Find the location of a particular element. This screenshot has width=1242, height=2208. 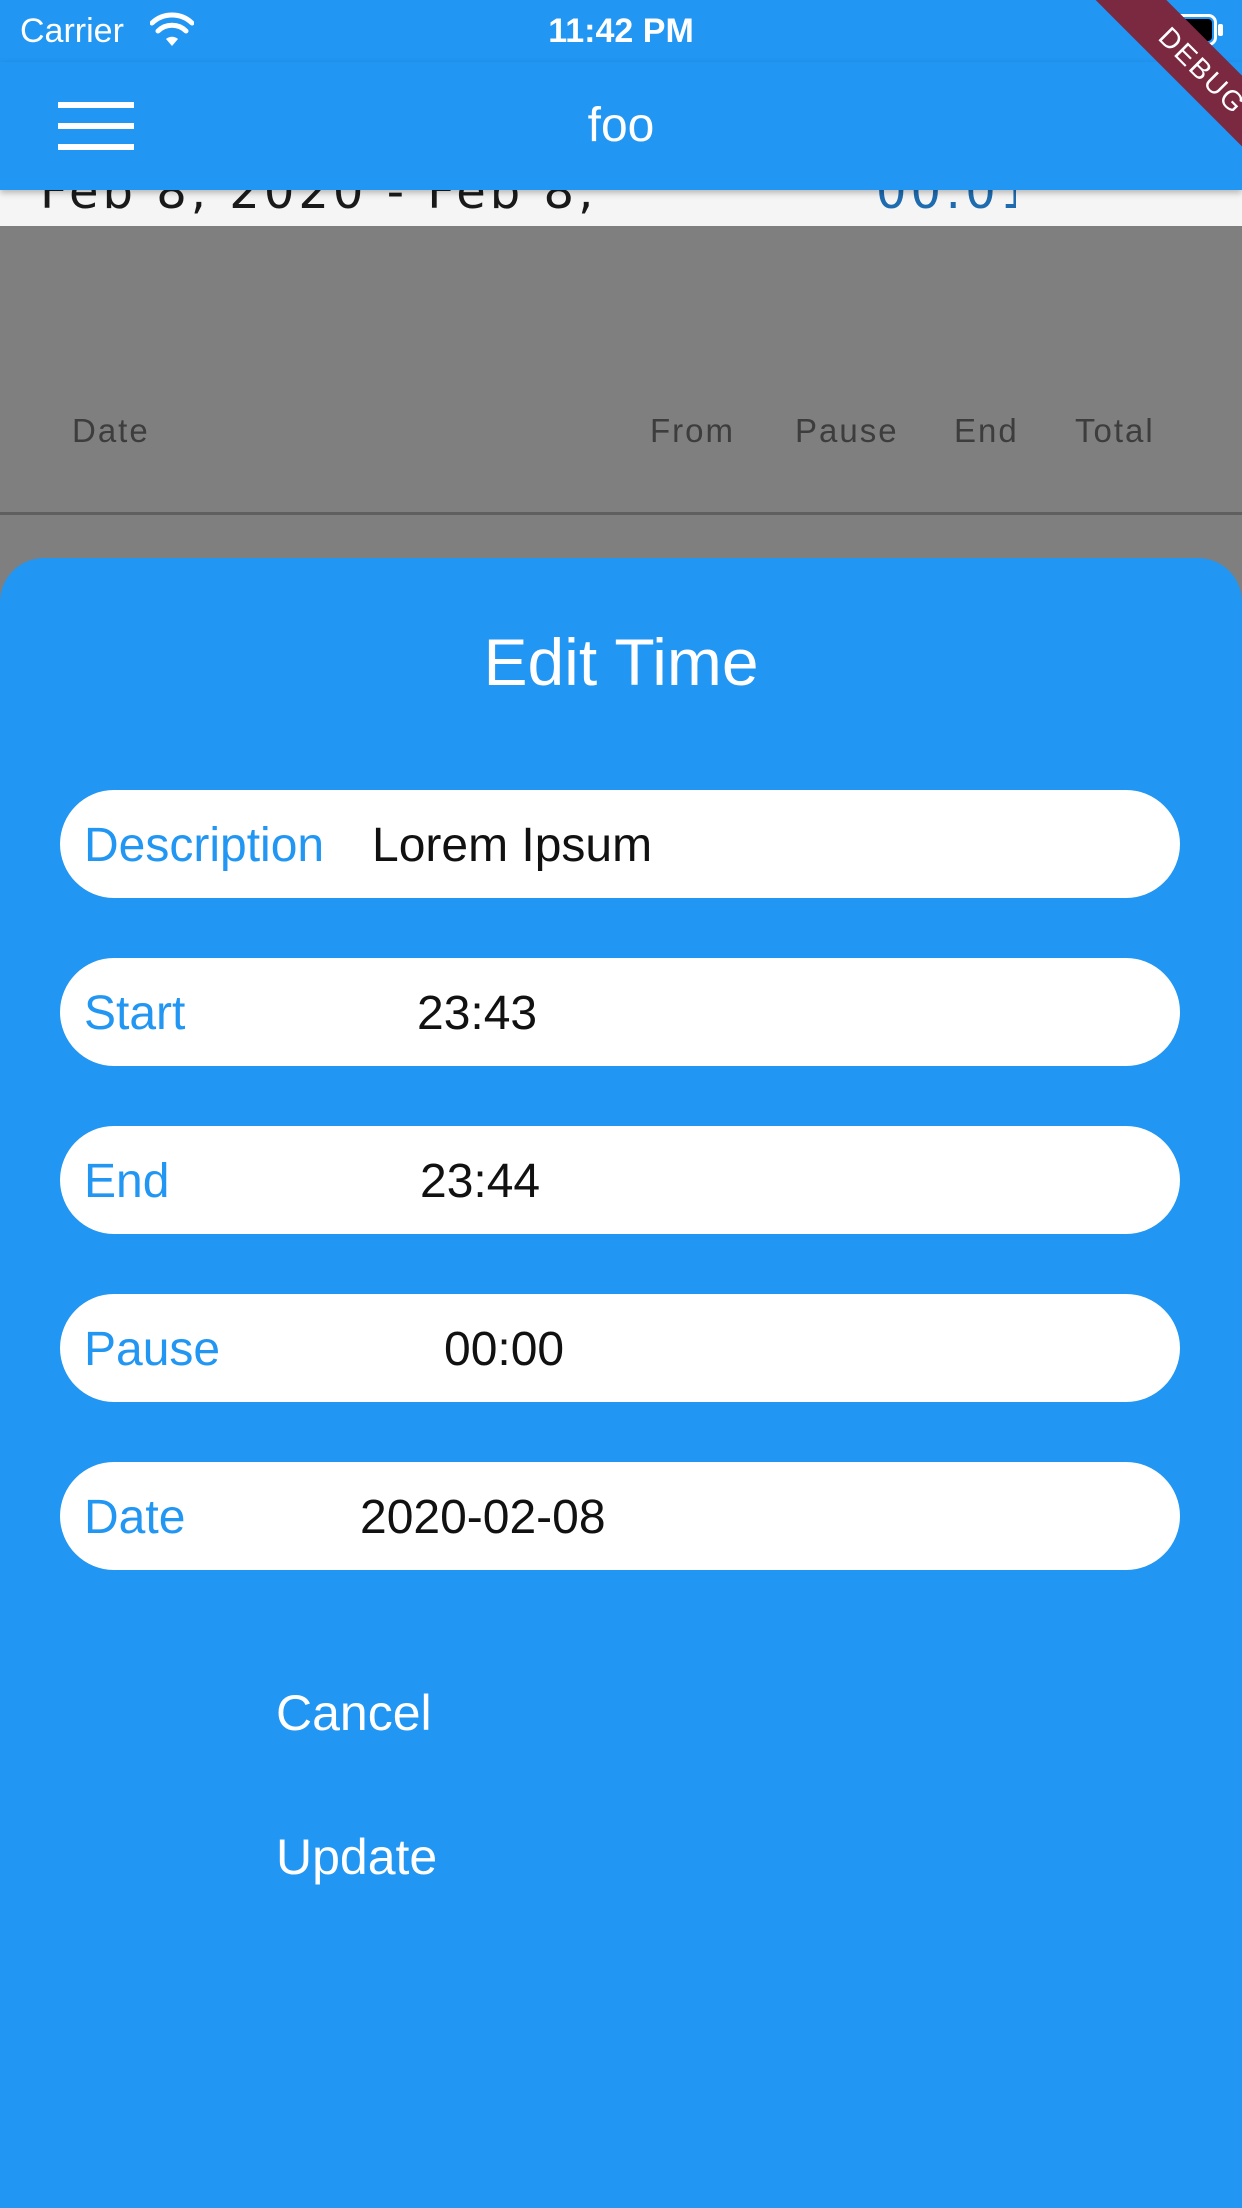

update-button-label: Update is located at coordinates (357, 1857).